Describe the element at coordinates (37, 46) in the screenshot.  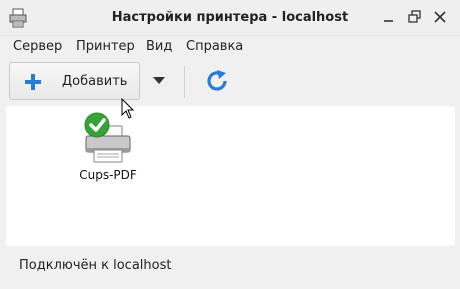
I see `menu-server: Сервер` at that location.